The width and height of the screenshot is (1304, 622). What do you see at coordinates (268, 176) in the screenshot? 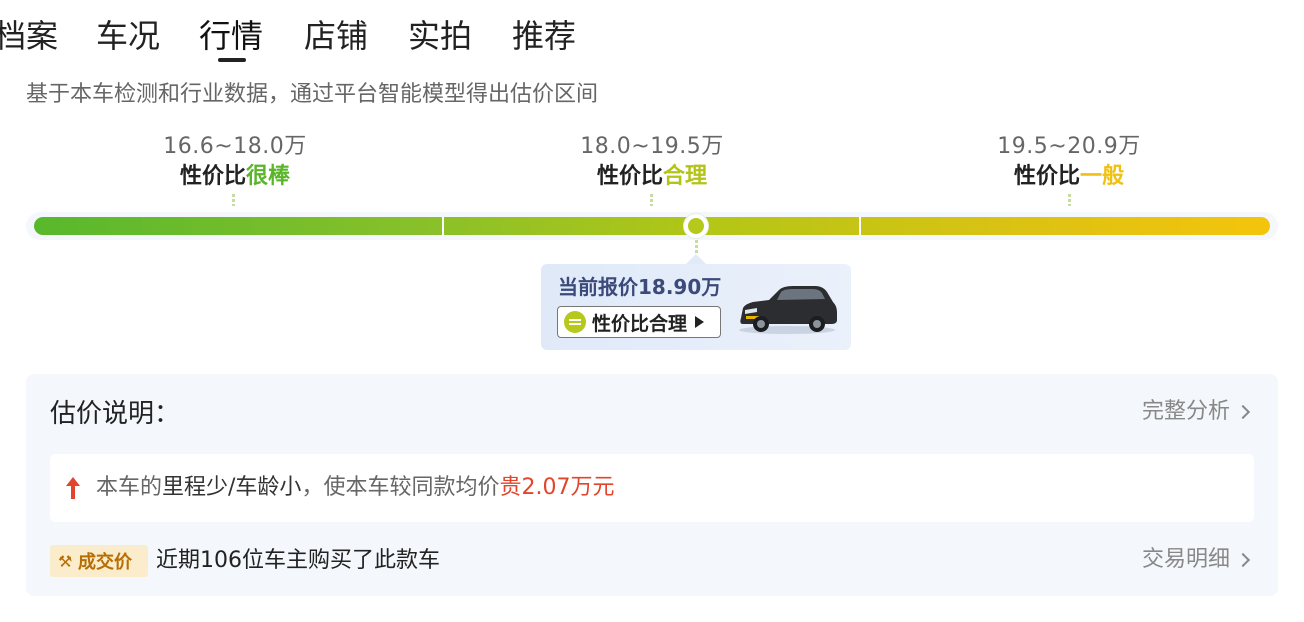
I see `band-rating: 很棒` at bounding box center [268, 176].